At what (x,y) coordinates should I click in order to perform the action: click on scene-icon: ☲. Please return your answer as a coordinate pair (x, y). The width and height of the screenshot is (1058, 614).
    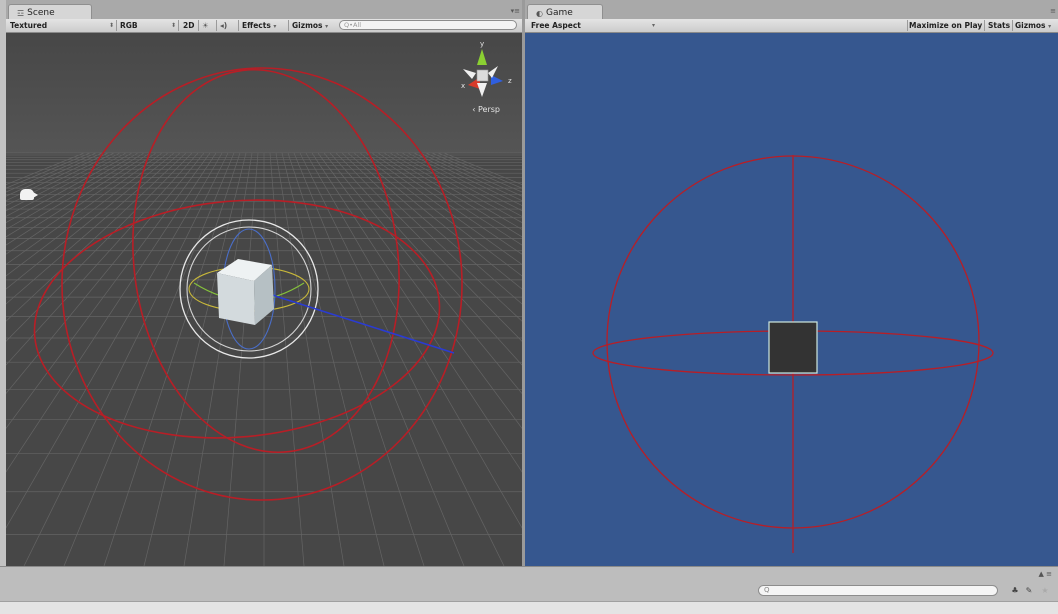
    Looking at the image, I should click on (21, 13).